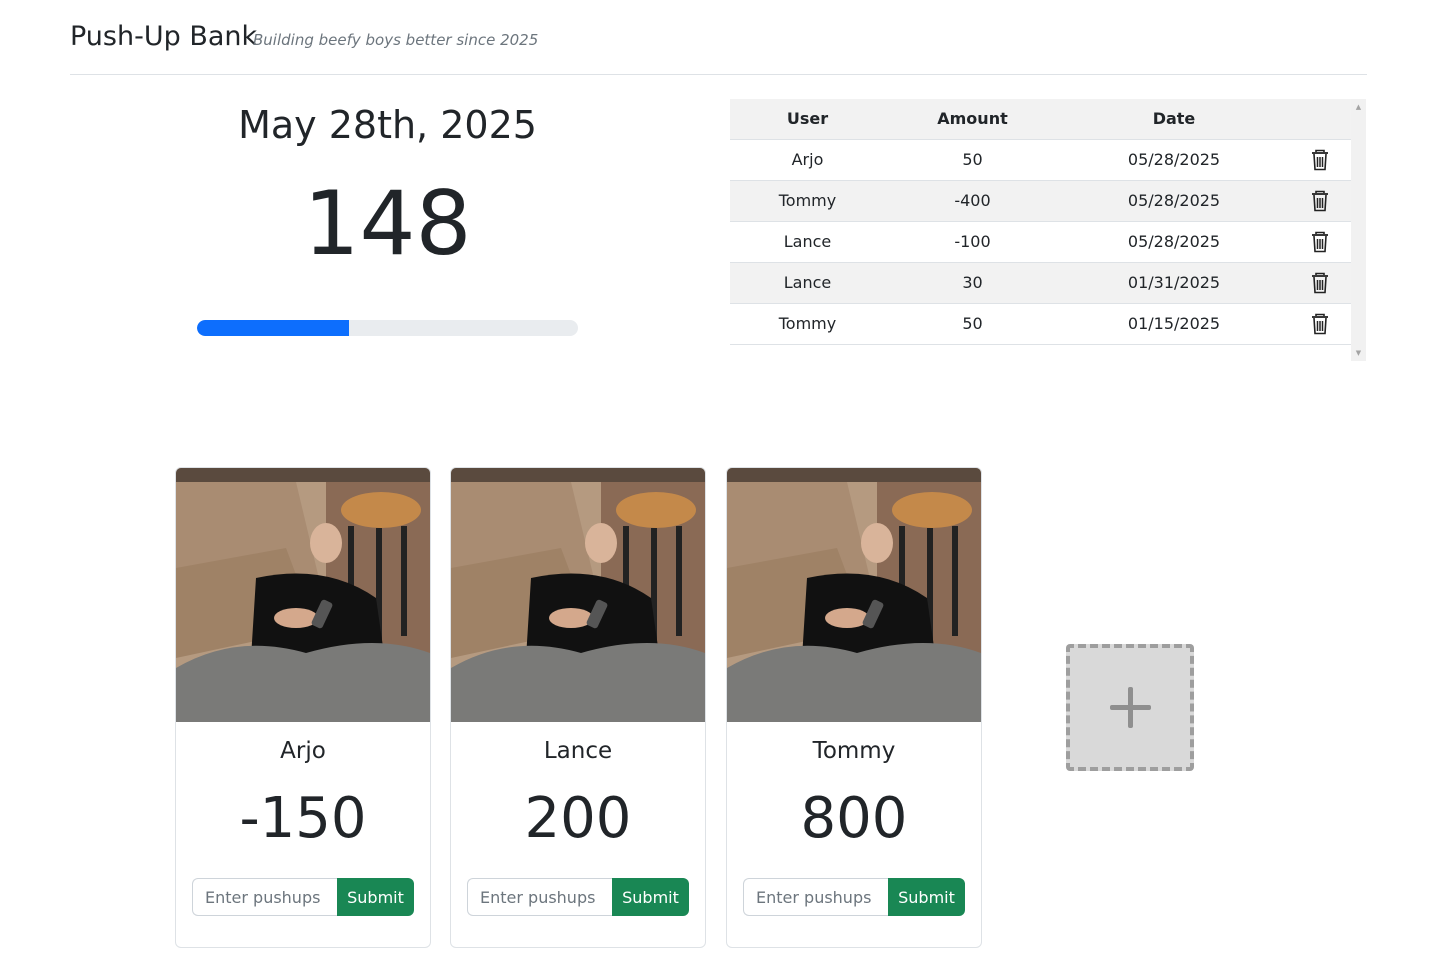 This screenshot has height=954, width=1433. What do you see at coordinates (1174, 283) in the screenshot?
I see `row-date: 01/31/2025` at bounding box center [1174, 283].